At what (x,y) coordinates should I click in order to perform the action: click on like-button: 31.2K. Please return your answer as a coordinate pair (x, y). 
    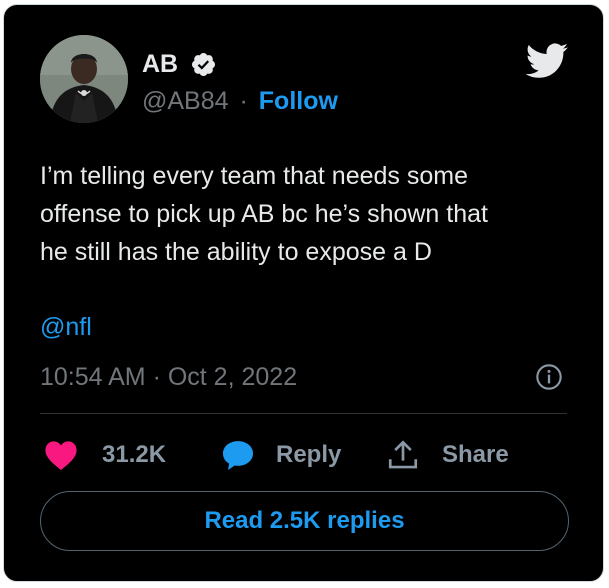
    Looking at the image, I should click on (105, 455).